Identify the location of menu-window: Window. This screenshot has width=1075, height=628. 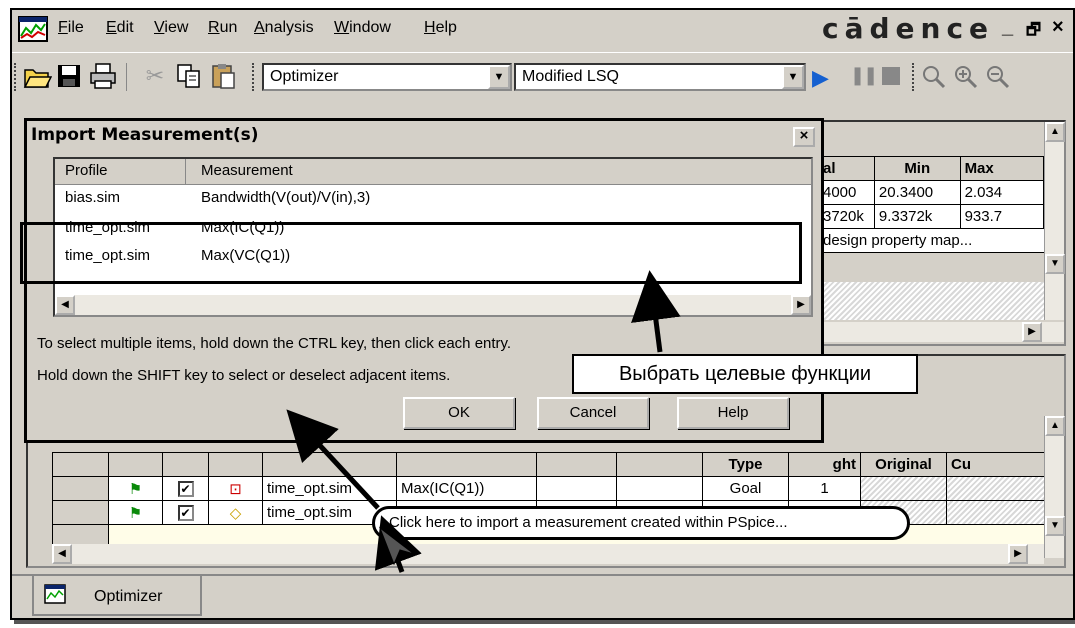
(362, 28).